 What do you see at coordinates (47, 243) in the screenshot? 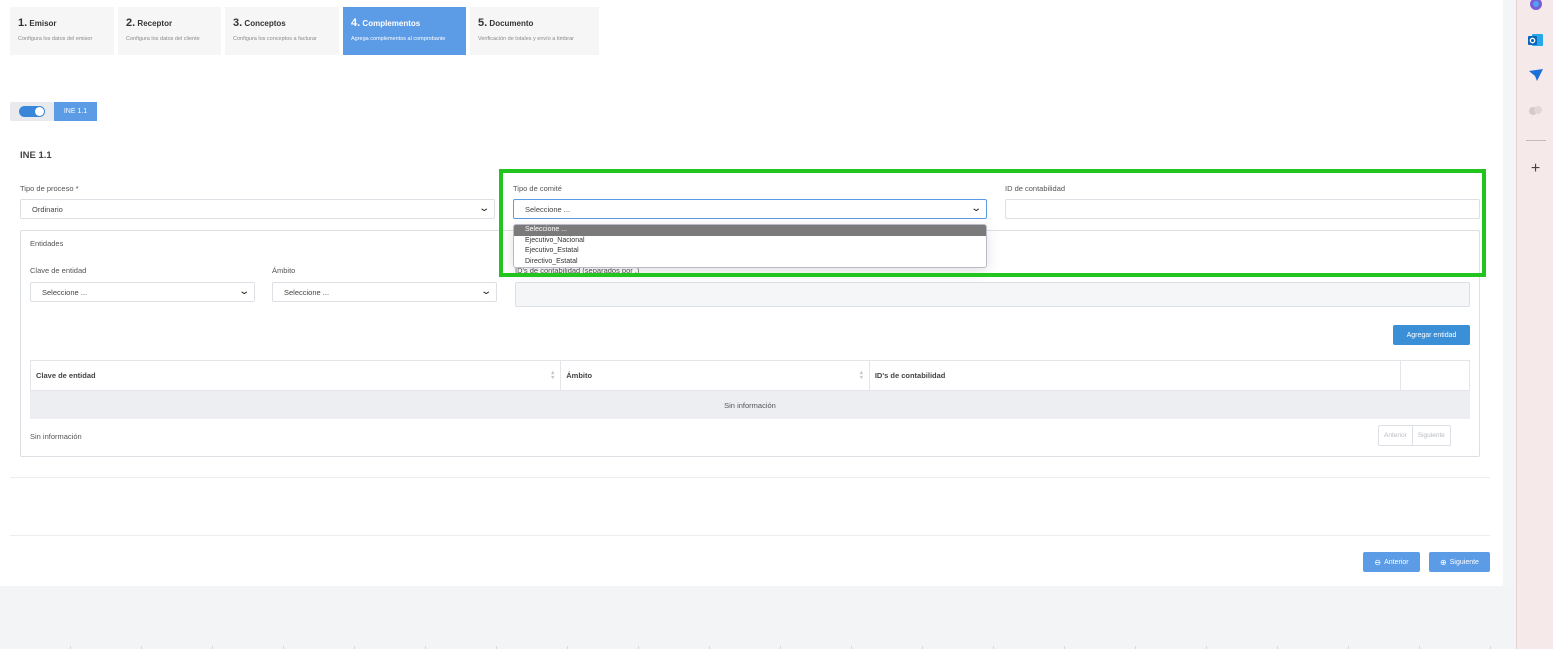
I see `entidades-legend: Entidades` at bounding box center [47, 243].